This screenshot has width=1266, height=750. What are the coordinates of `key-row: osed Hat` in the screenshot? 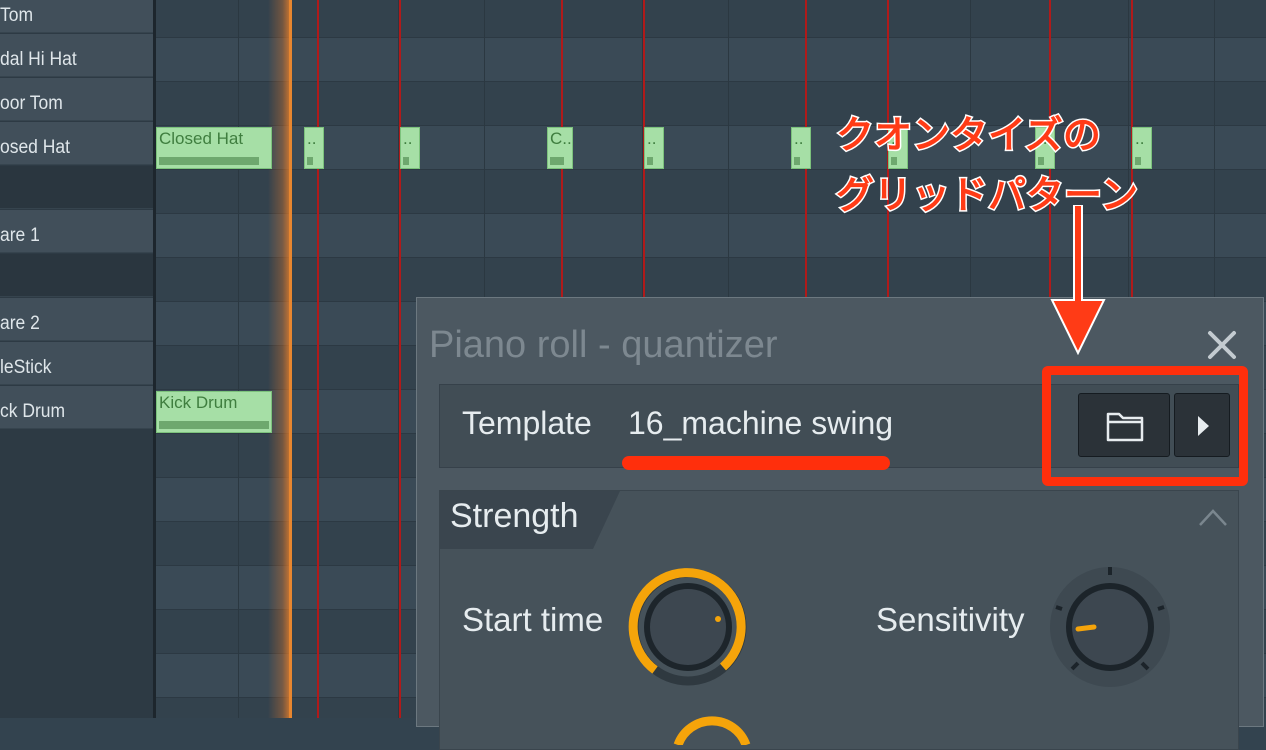 It's located at (77, 143).